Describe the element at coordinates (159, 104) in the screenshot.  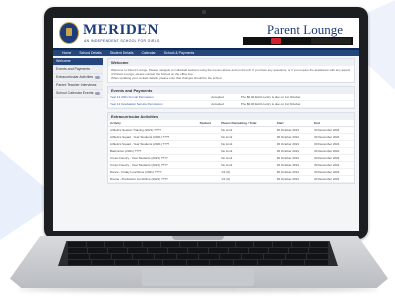
I see `event-link: Year 12 Graduation Service Permission` at that location.